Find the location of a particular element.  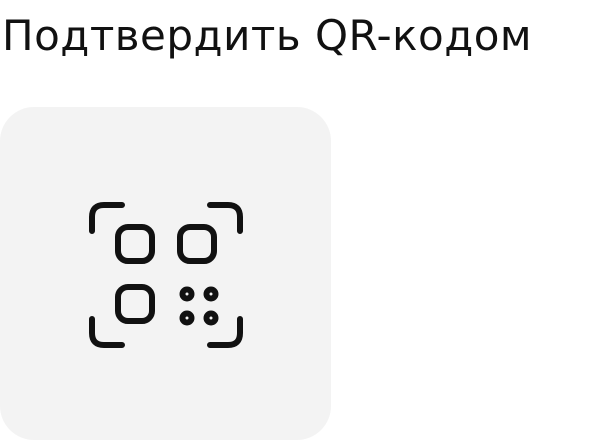

page-title: Подтвердить QR-кодом is located at coordinates (267, 35).